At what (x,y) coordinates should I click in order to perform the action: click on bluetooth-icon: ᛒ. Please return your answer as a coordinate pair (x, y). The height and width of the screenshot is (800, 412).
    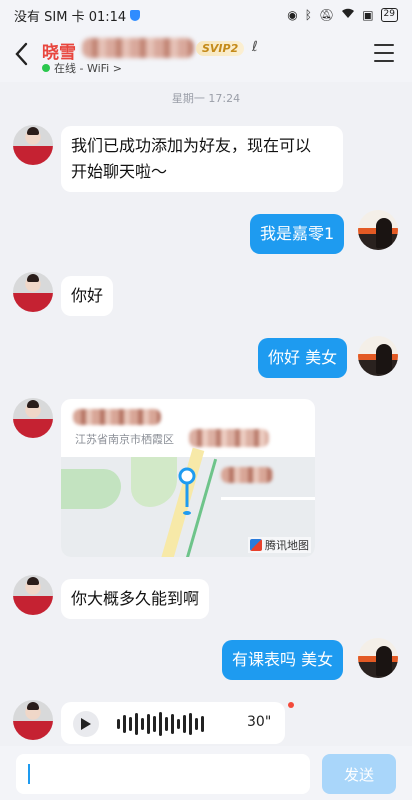
    Looking at the image, I should click on (308, 15).